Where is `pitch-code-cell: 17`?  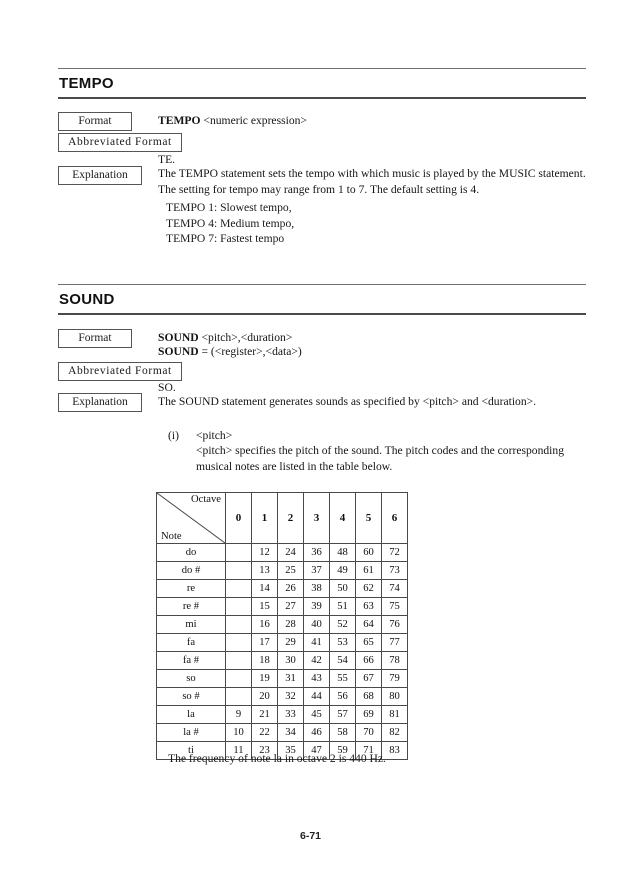 pitch-code-cell: 17 is located at coordinates (264, 642).